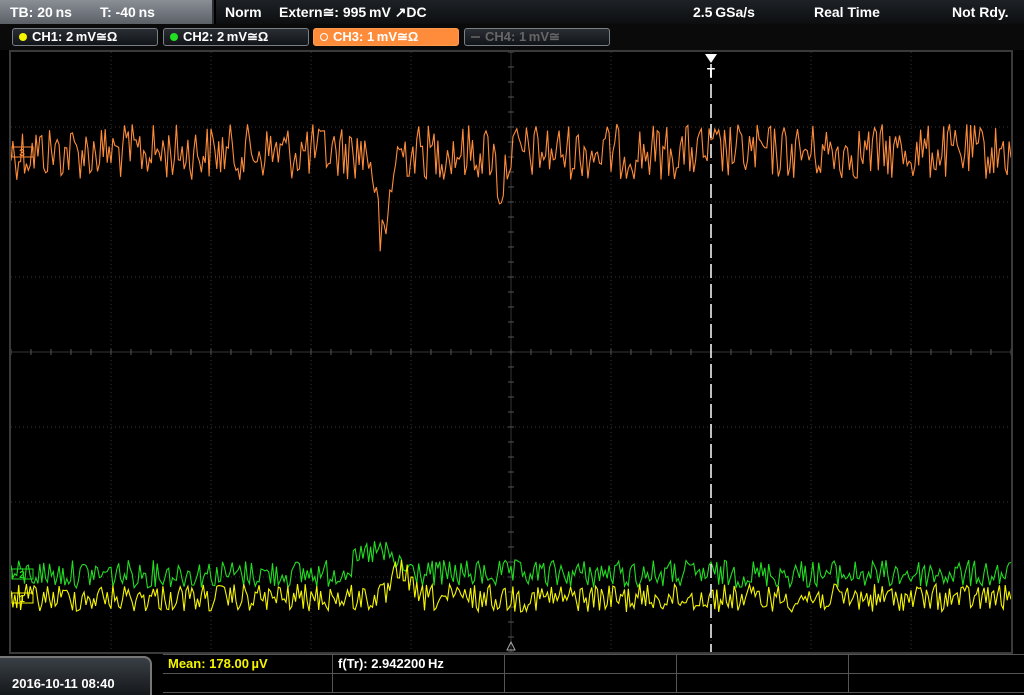 The height and width of the screenshot is (695, 1024). What do you see at coordinates (41, 12) in the screenshot?
I see `timebase-readout: TB: 20 ns` at bounding box center [41, 12].